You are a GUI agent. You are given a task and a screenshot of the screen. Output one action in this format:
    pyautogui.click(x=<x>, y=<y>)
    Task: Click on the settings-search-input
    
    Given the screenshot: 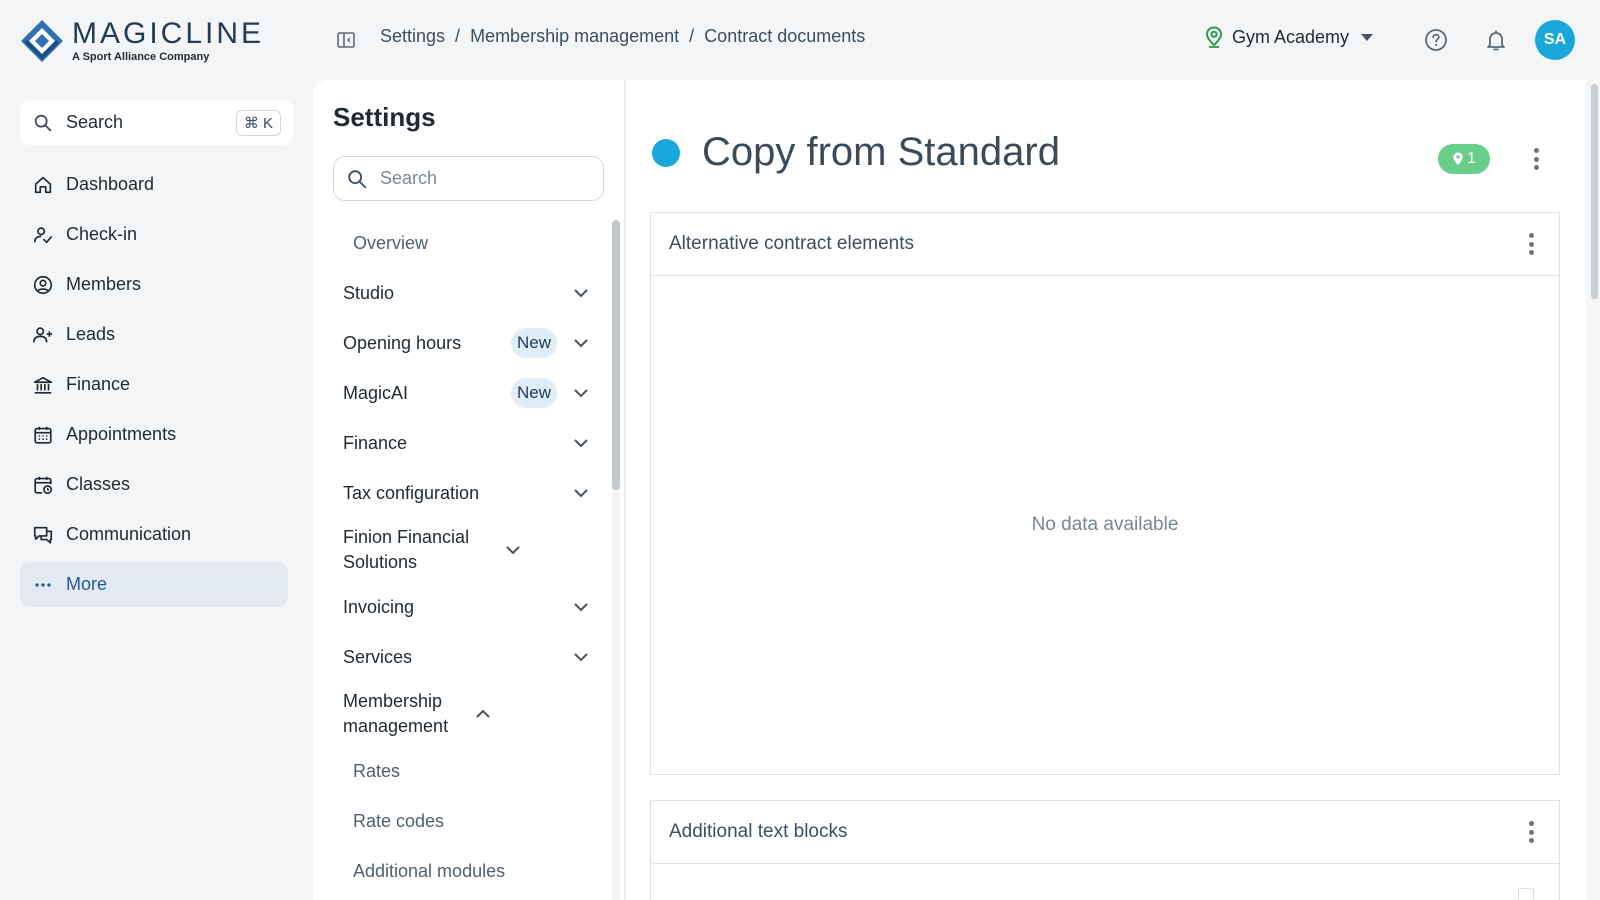 What is the action you would take?
    pyautogui.click(x=480, y=178)
    